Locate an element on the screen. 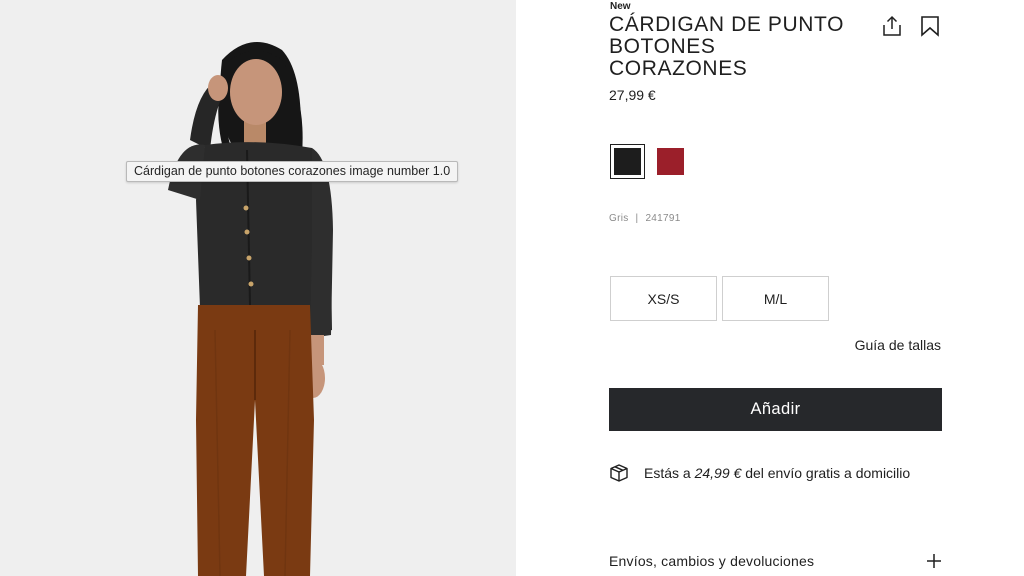  product-title-line: BOTONES is located at coordinates (662, 46).